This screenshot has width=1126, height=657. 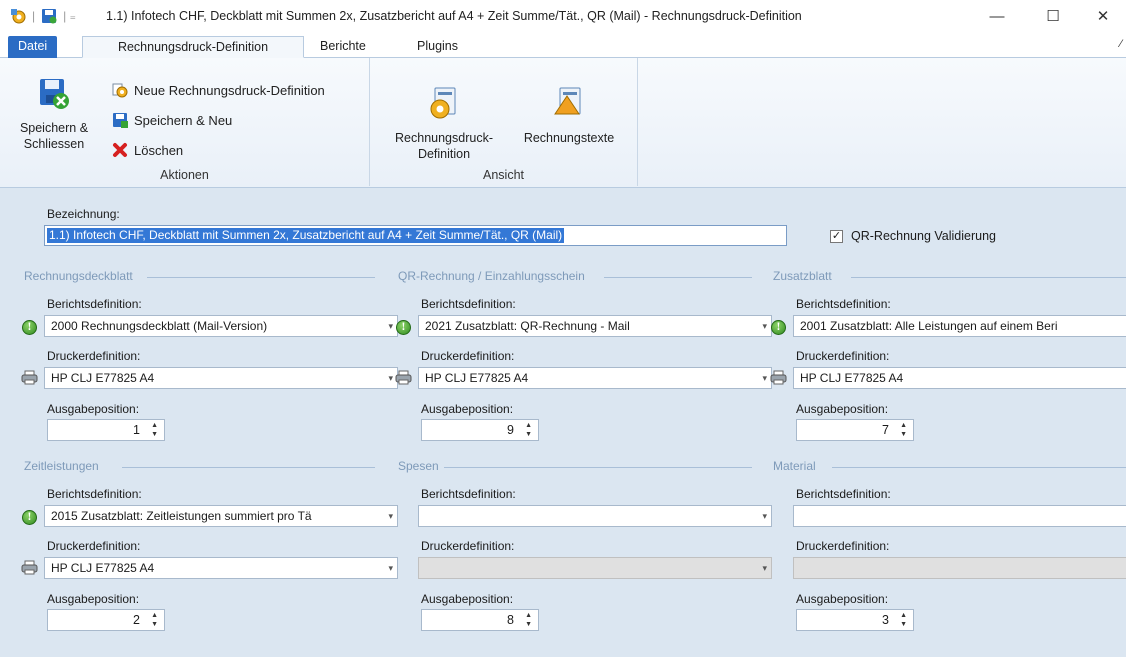 I want to click on output-position-spinner-qr-rechnung: 9 ▲ ▼, so click(x=480, y=430).